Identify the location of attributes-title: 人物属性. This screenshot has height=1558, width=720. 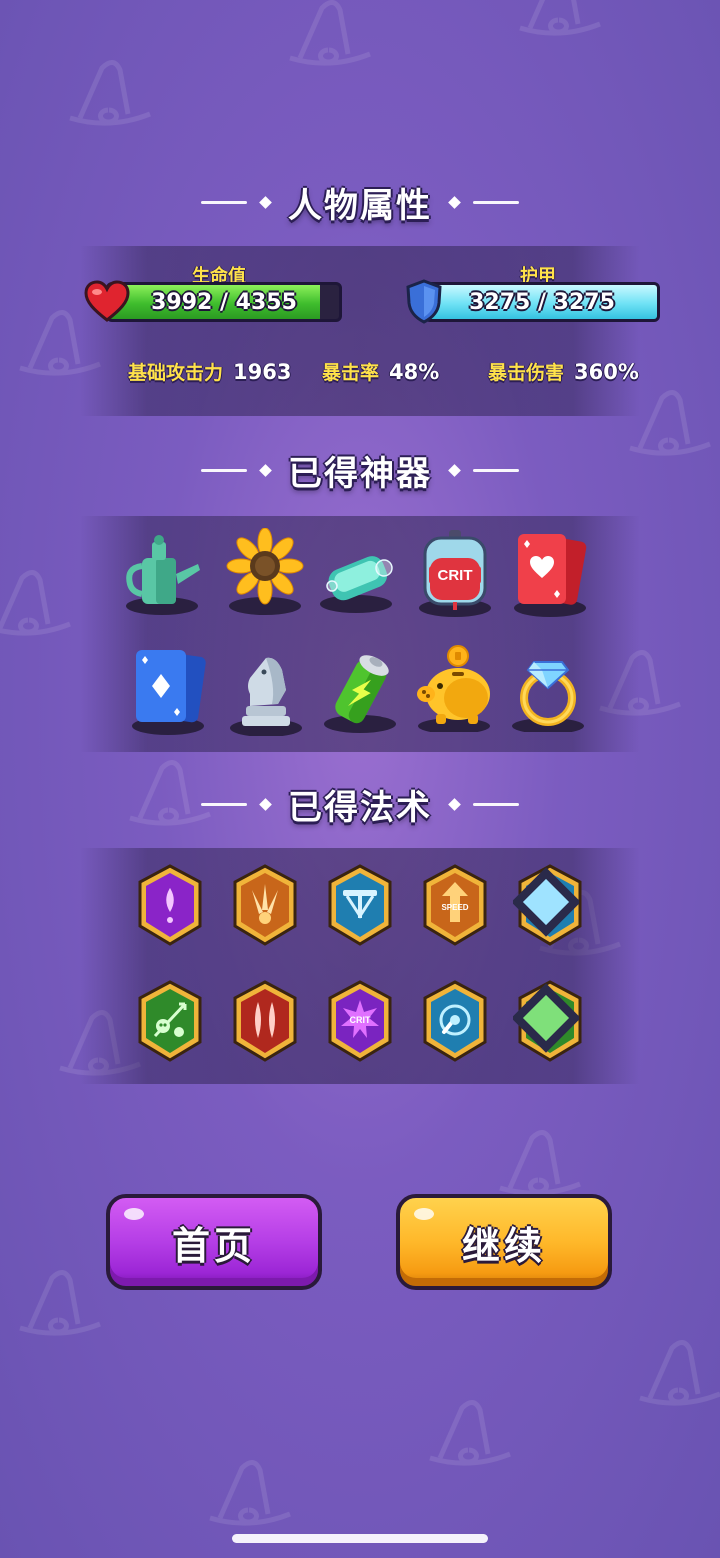
(360, 205).